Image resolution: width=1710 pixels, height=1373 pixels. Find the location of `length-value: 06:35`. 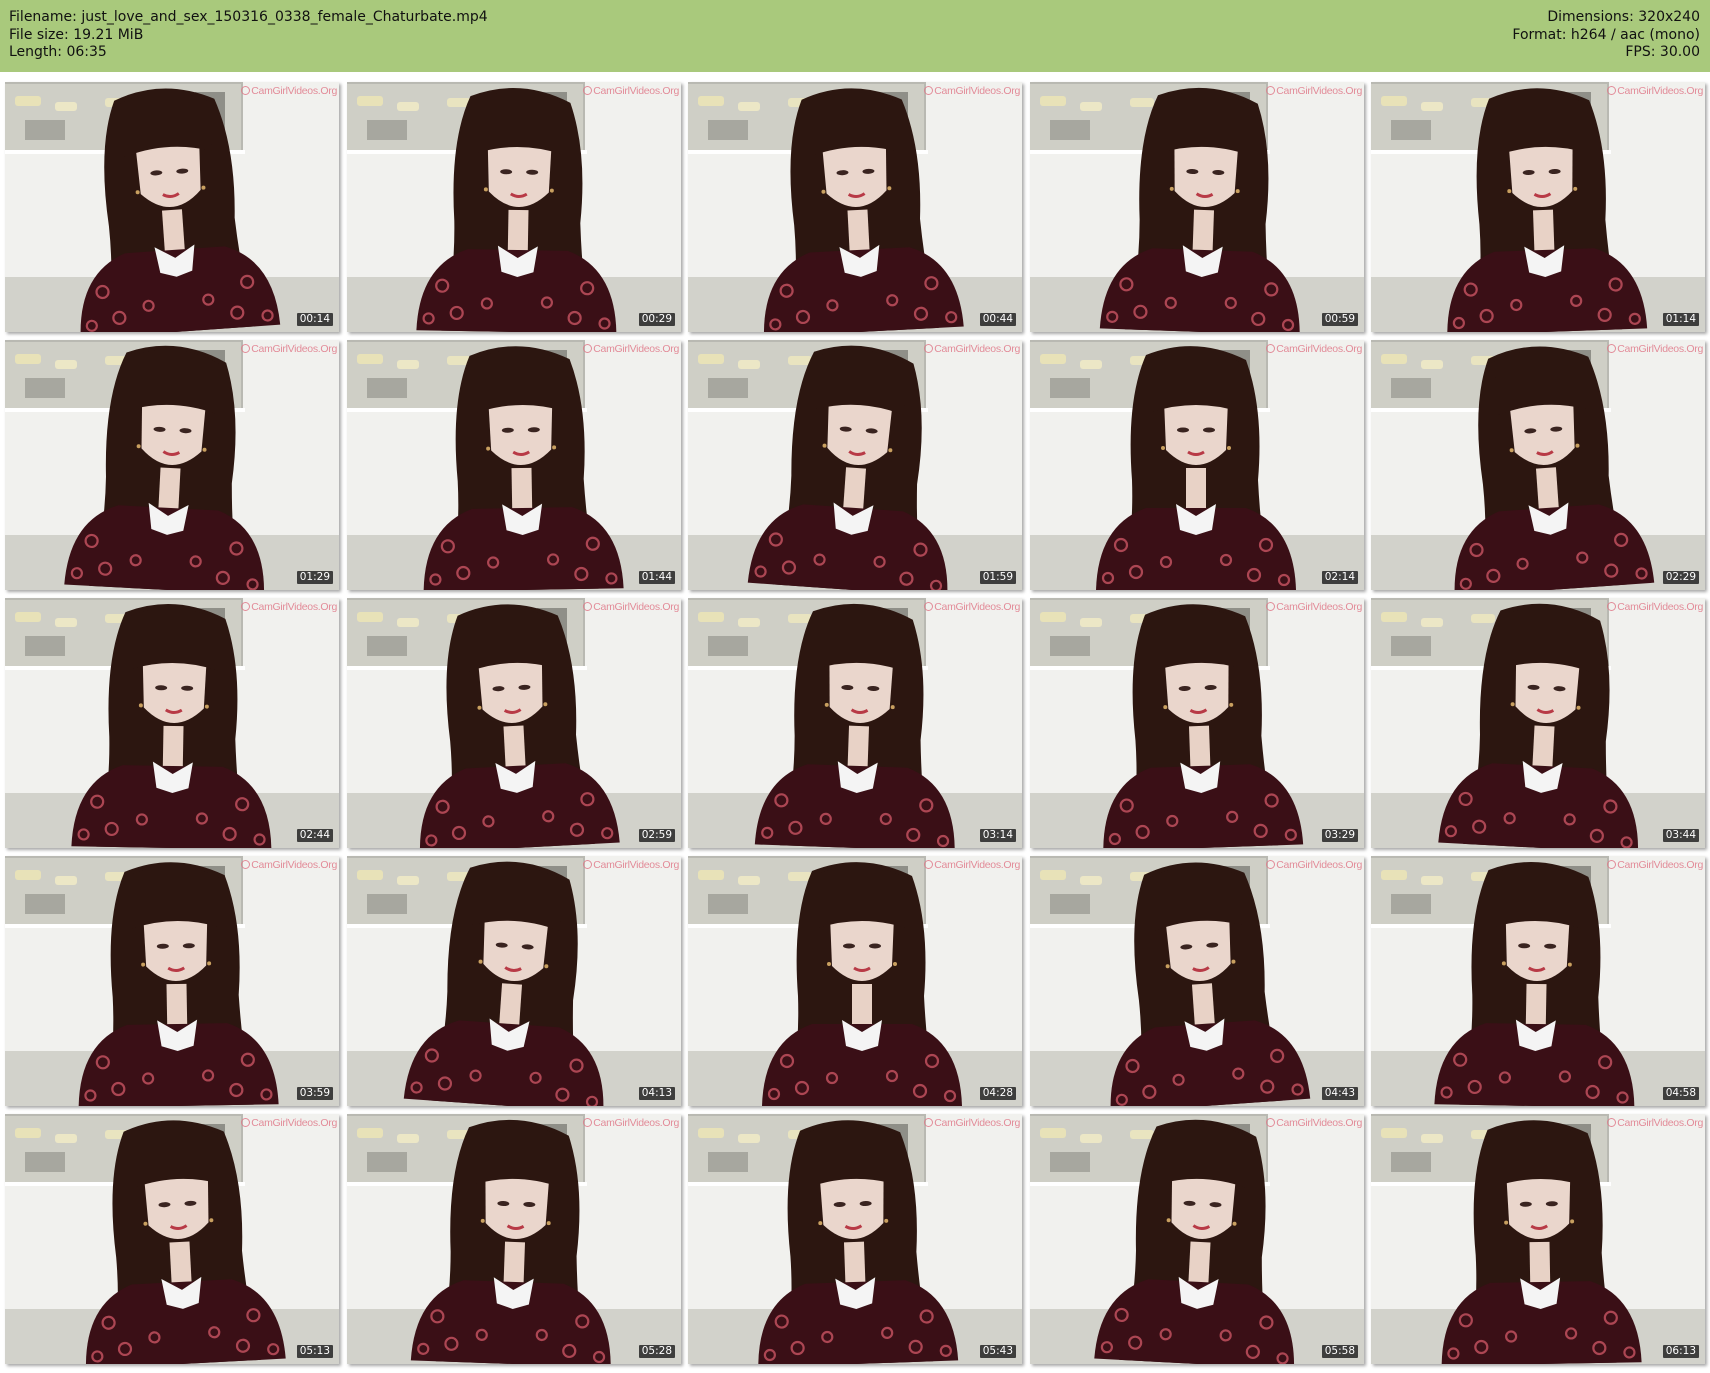

length-value: 06:35 is located at coordinates (86, 52).